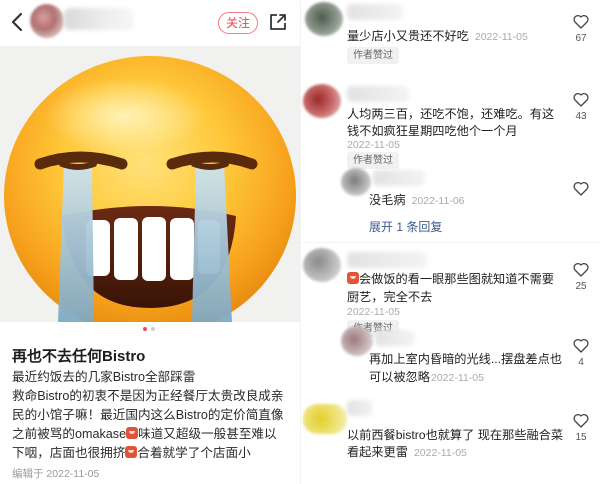 This screenshot has height=484, width=600. What do you see at coordinates (581, 362) in the screenshot?
I see `like-count: 4` at bounding box center [581, 362].